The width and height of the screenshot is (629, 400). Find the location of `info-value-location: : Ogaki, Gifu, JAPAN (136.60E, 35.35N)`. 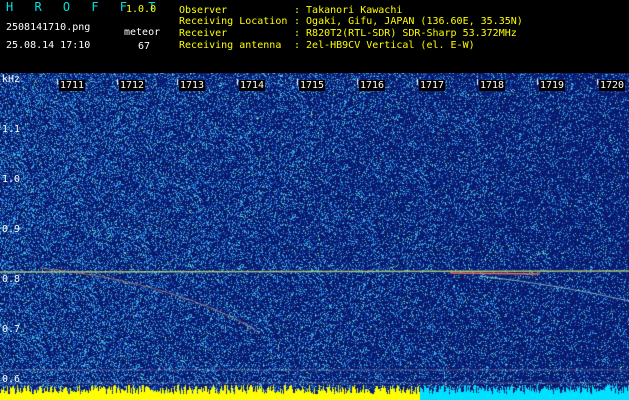

info-value-location: : Ogaki, Gifu, JAPAN (136.60E, 35.35N) is located at coordinates (408, 21).